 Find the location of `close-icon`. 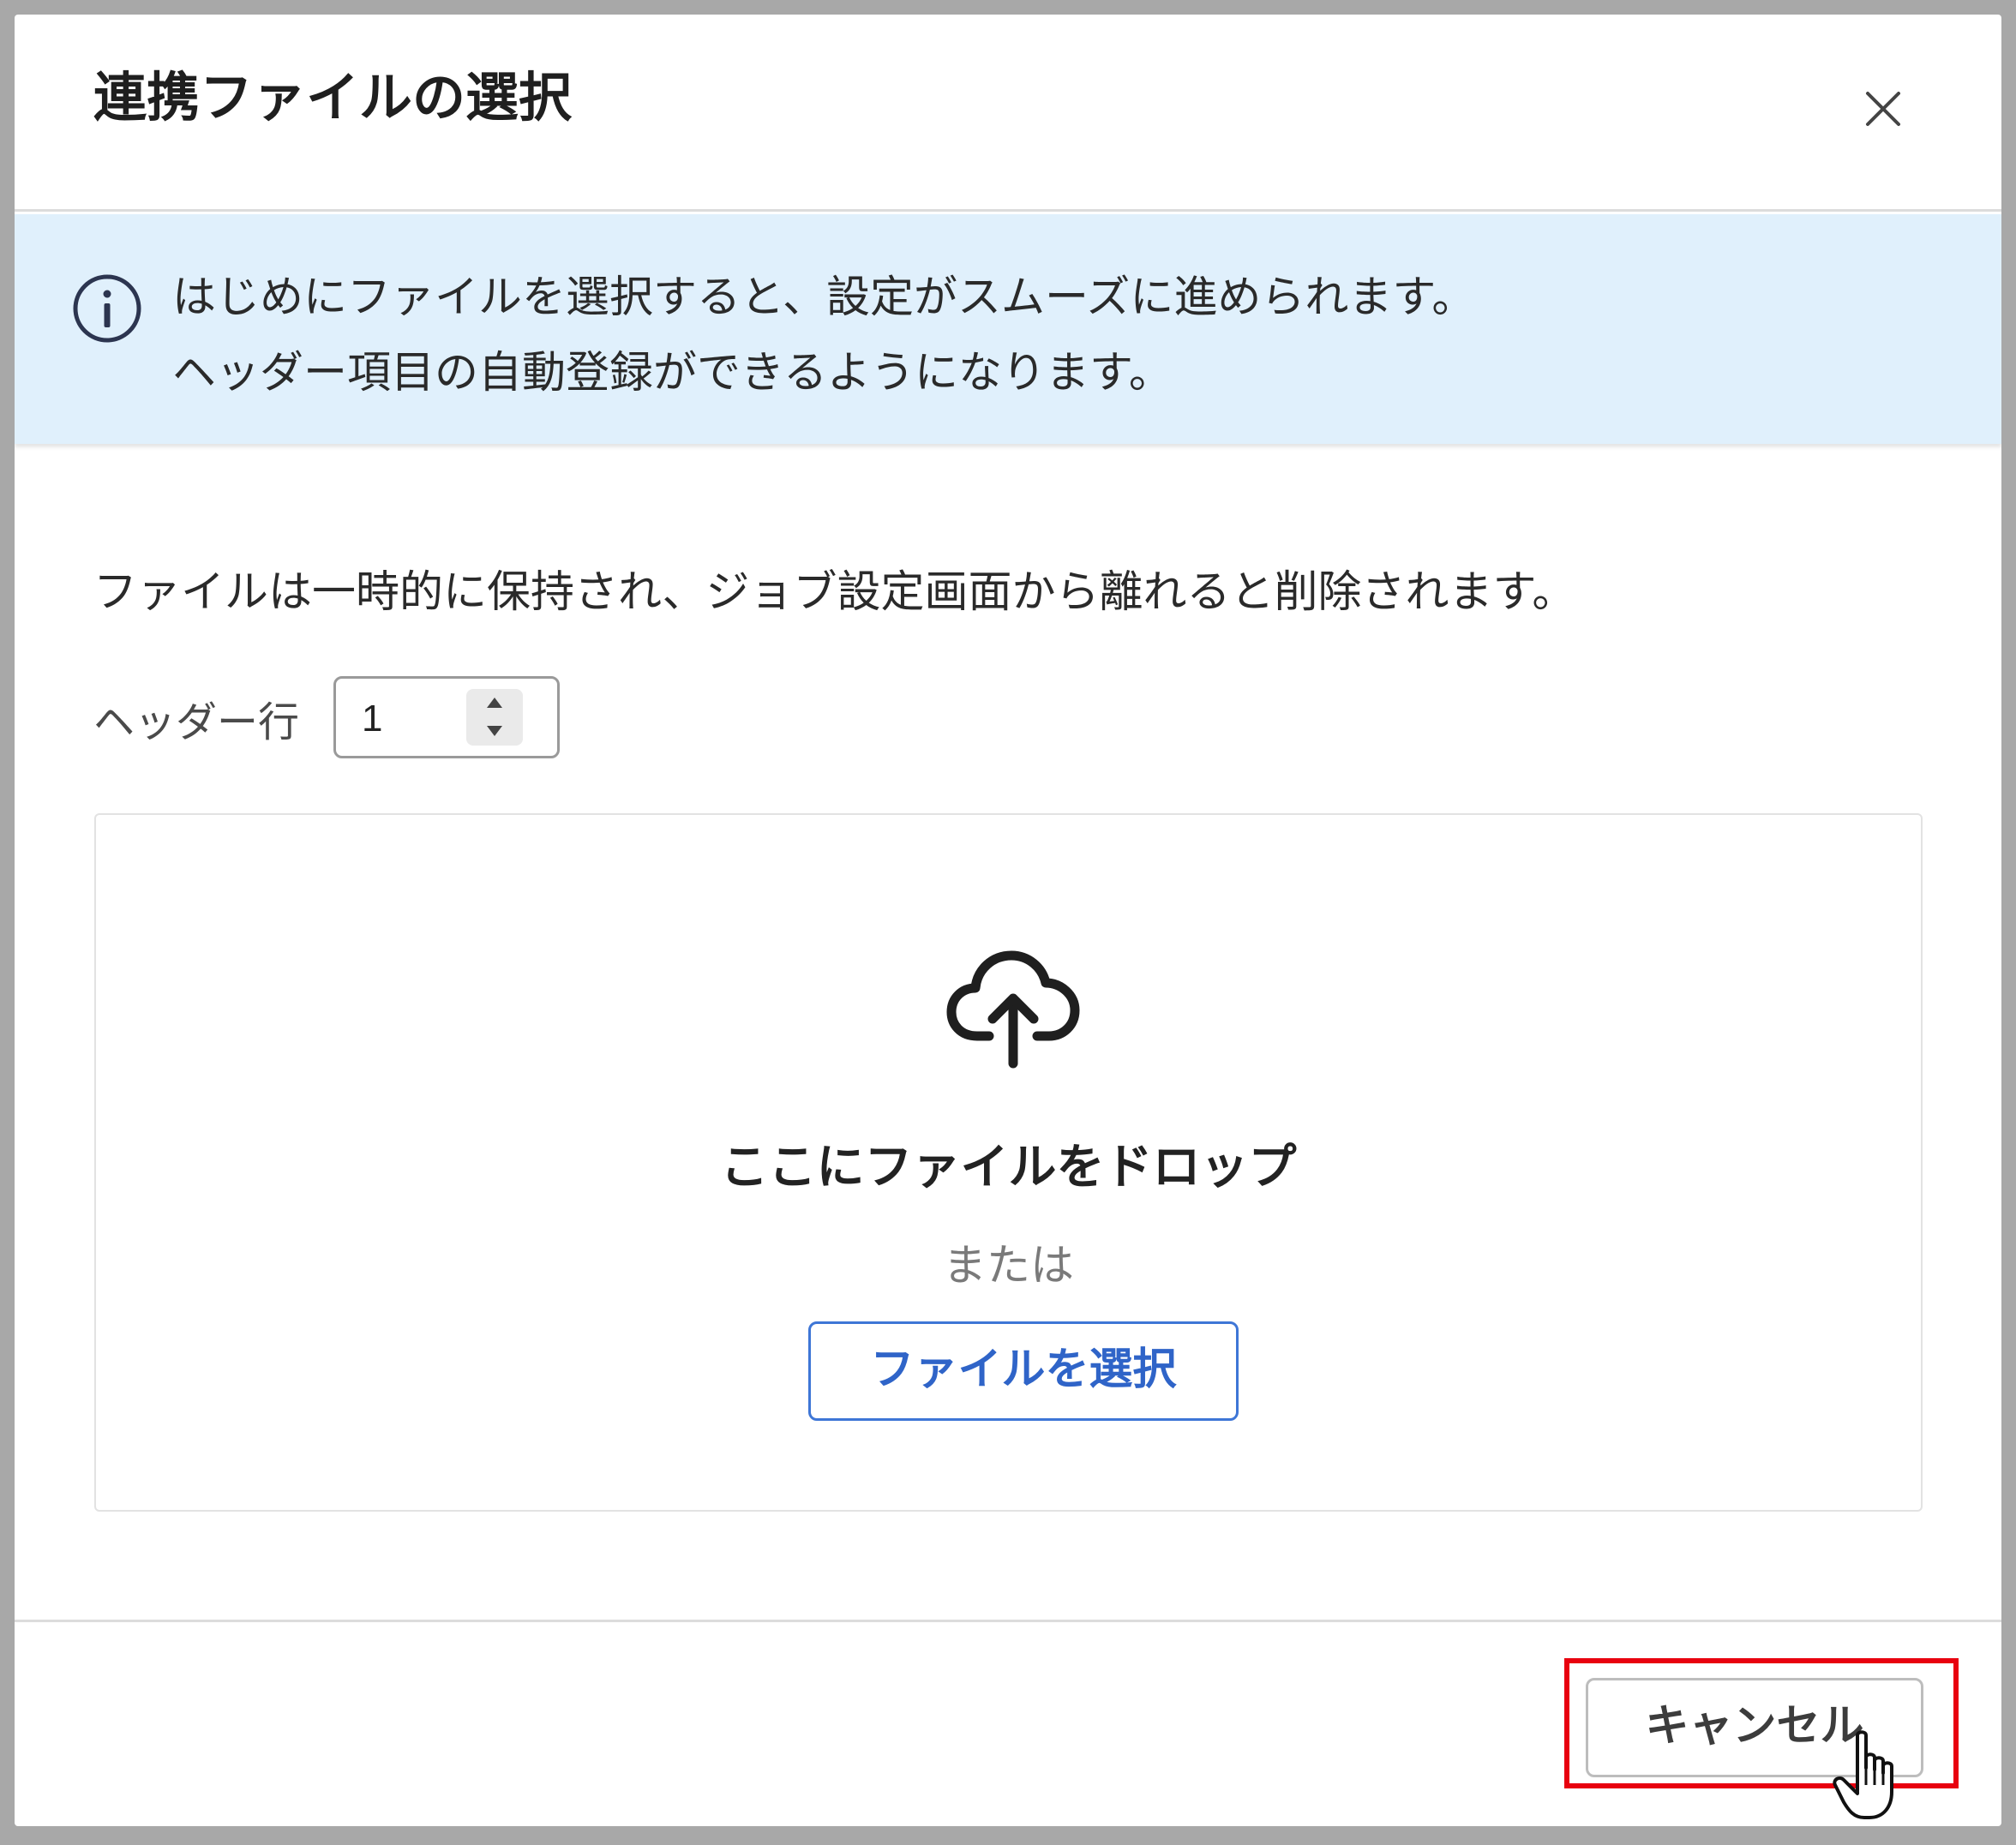

close-icon is located at coordinates (1883, 109).